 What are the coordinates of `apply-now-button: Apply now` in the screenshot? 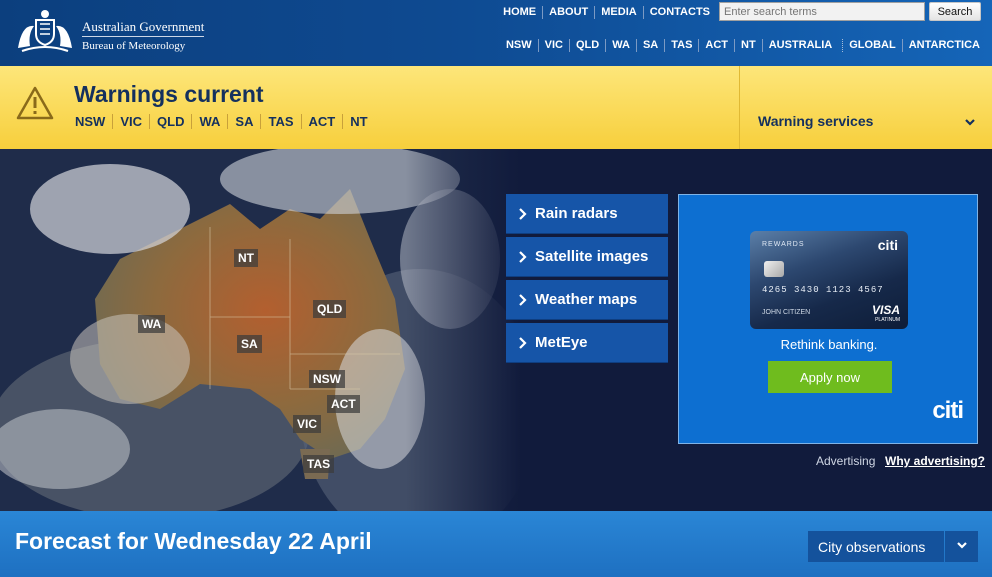 It's located at (830, 377).